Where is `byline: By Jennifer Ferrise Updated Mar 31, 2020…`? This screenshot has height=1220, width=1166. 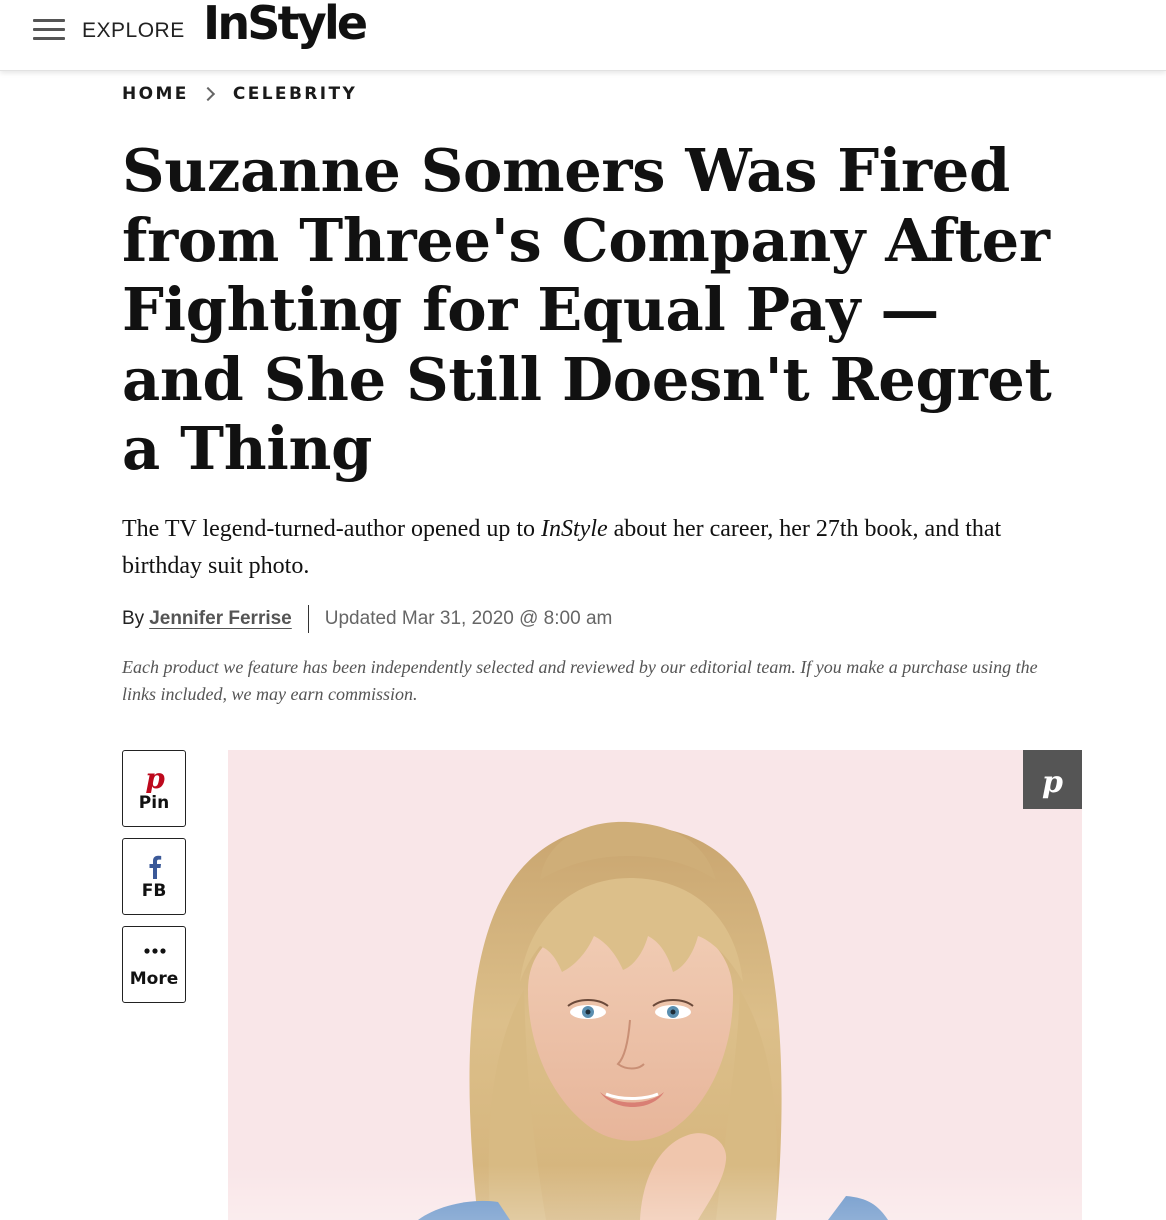 byline: By Jennifer Ferrise Updated Mar 31, 2020… is located at coordinates (367, 619).